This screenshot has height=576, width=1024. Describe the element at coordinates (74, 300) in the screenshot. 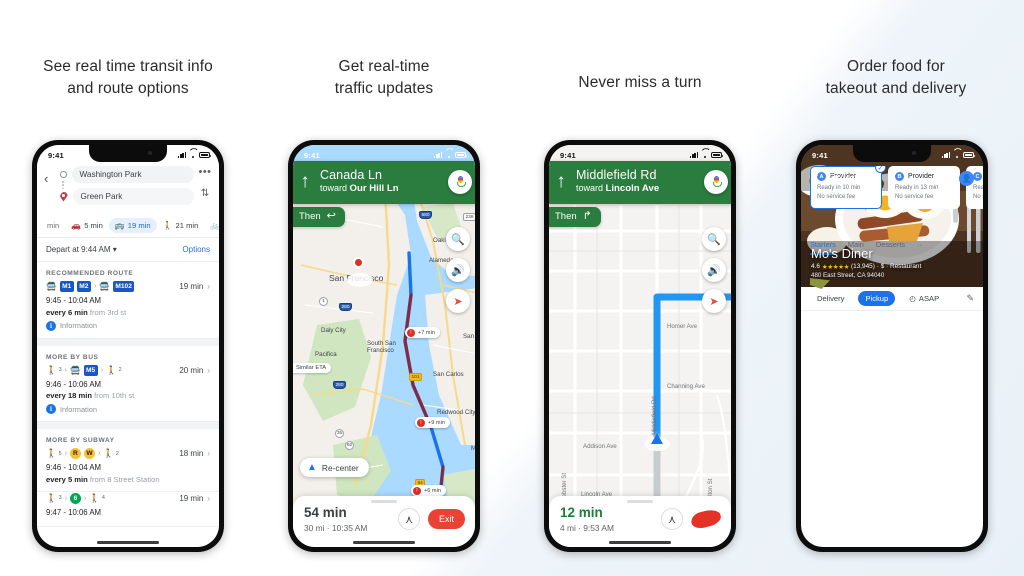

I see `route-times: 9:45 - 10:04 AM` at that location.